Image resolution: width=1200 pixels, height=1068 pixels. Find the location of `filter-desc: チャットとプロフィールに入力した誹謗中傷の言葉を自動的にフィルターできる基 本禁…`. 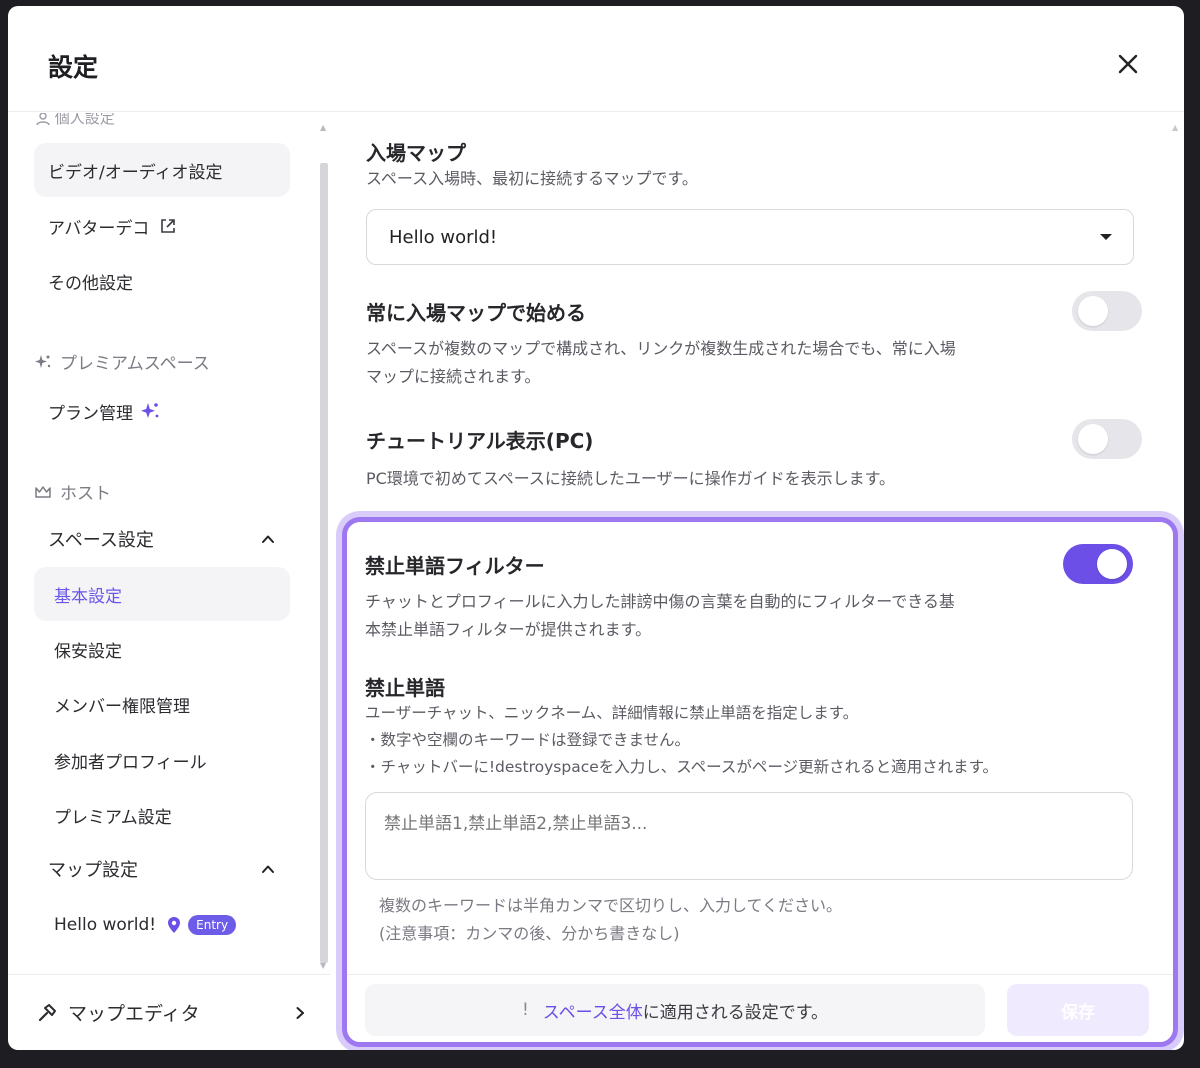

filter-desc: チャットとプロフィールに入力した誹謗中傷の言葉を自動的にフィルターできる基 本禁… is located at coordinates (660, 616).